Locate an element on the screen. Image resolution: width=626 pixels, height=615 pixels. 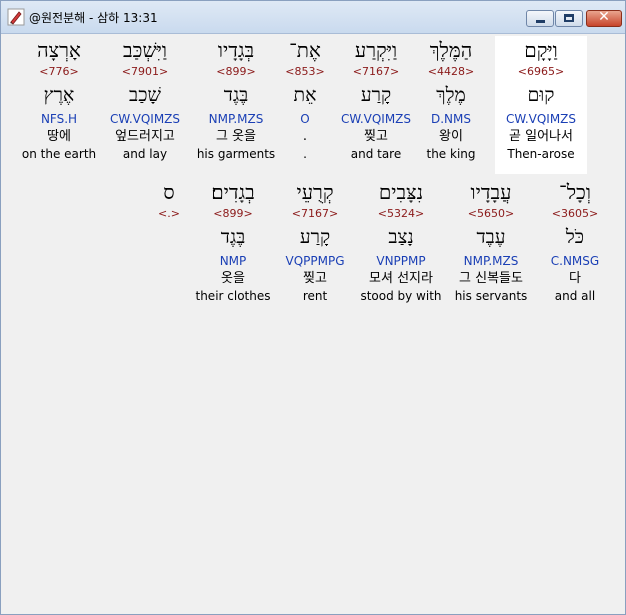
hebrew-word: בְּגָדָיו is located at coordinates (236, 50).